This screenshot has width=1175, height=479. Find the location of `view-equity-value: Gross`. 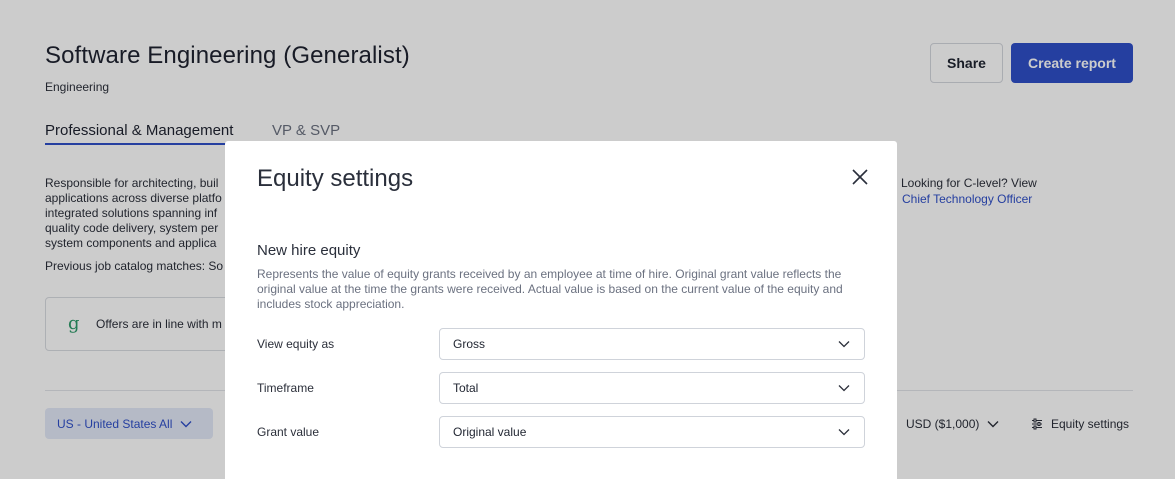

view-equity-value: Gross is located at coordinates (469, 344).